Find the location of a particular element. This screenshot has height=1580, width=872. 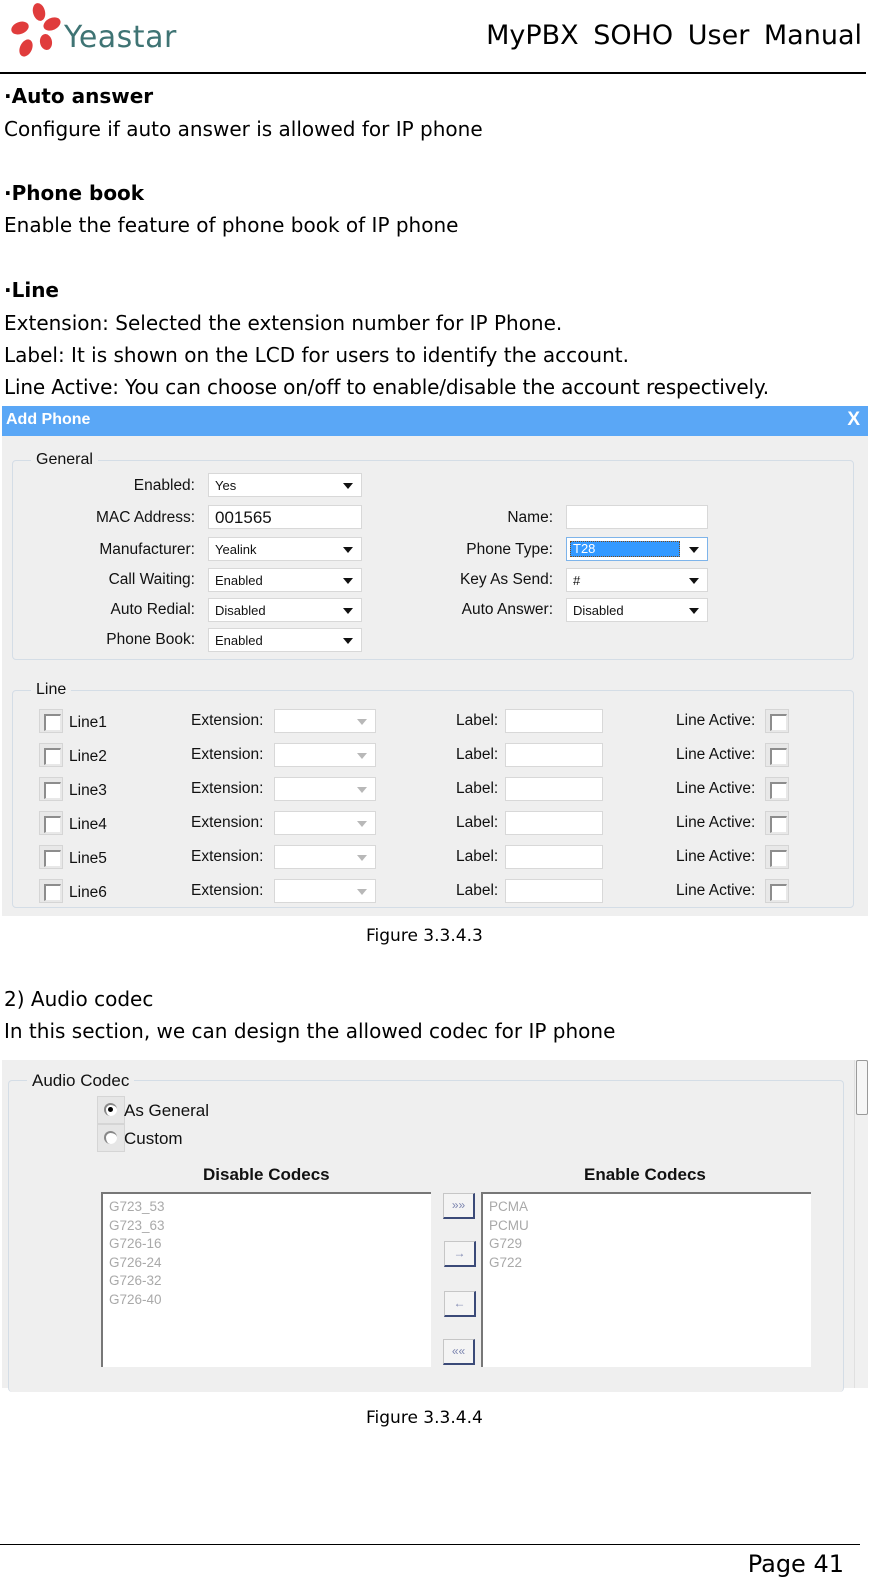

manufacturer-label: Manufacturer: is located at coordinates (147, 549).